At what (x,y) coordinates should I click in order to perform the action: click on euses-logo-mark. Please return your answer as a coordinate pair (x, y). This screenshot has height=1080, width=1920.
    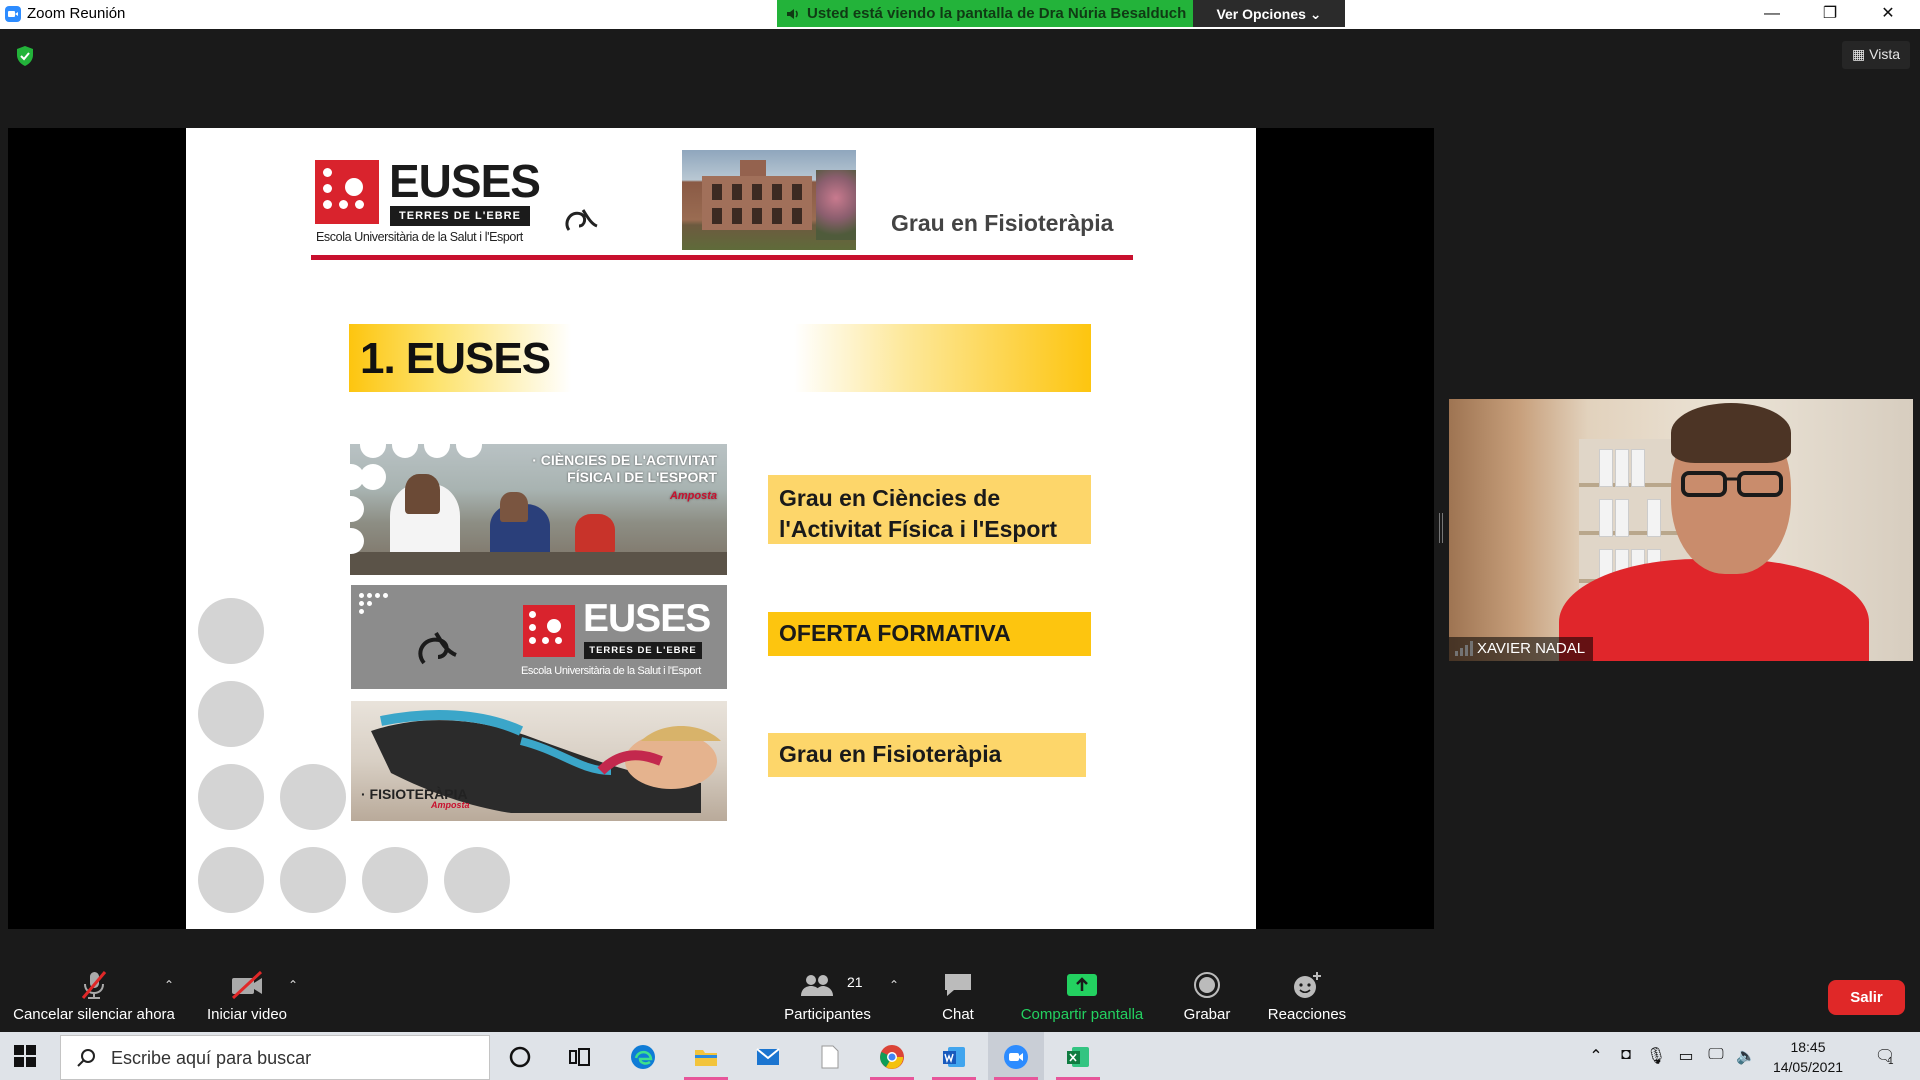
    Looking at the image, I should click on (347, 192).